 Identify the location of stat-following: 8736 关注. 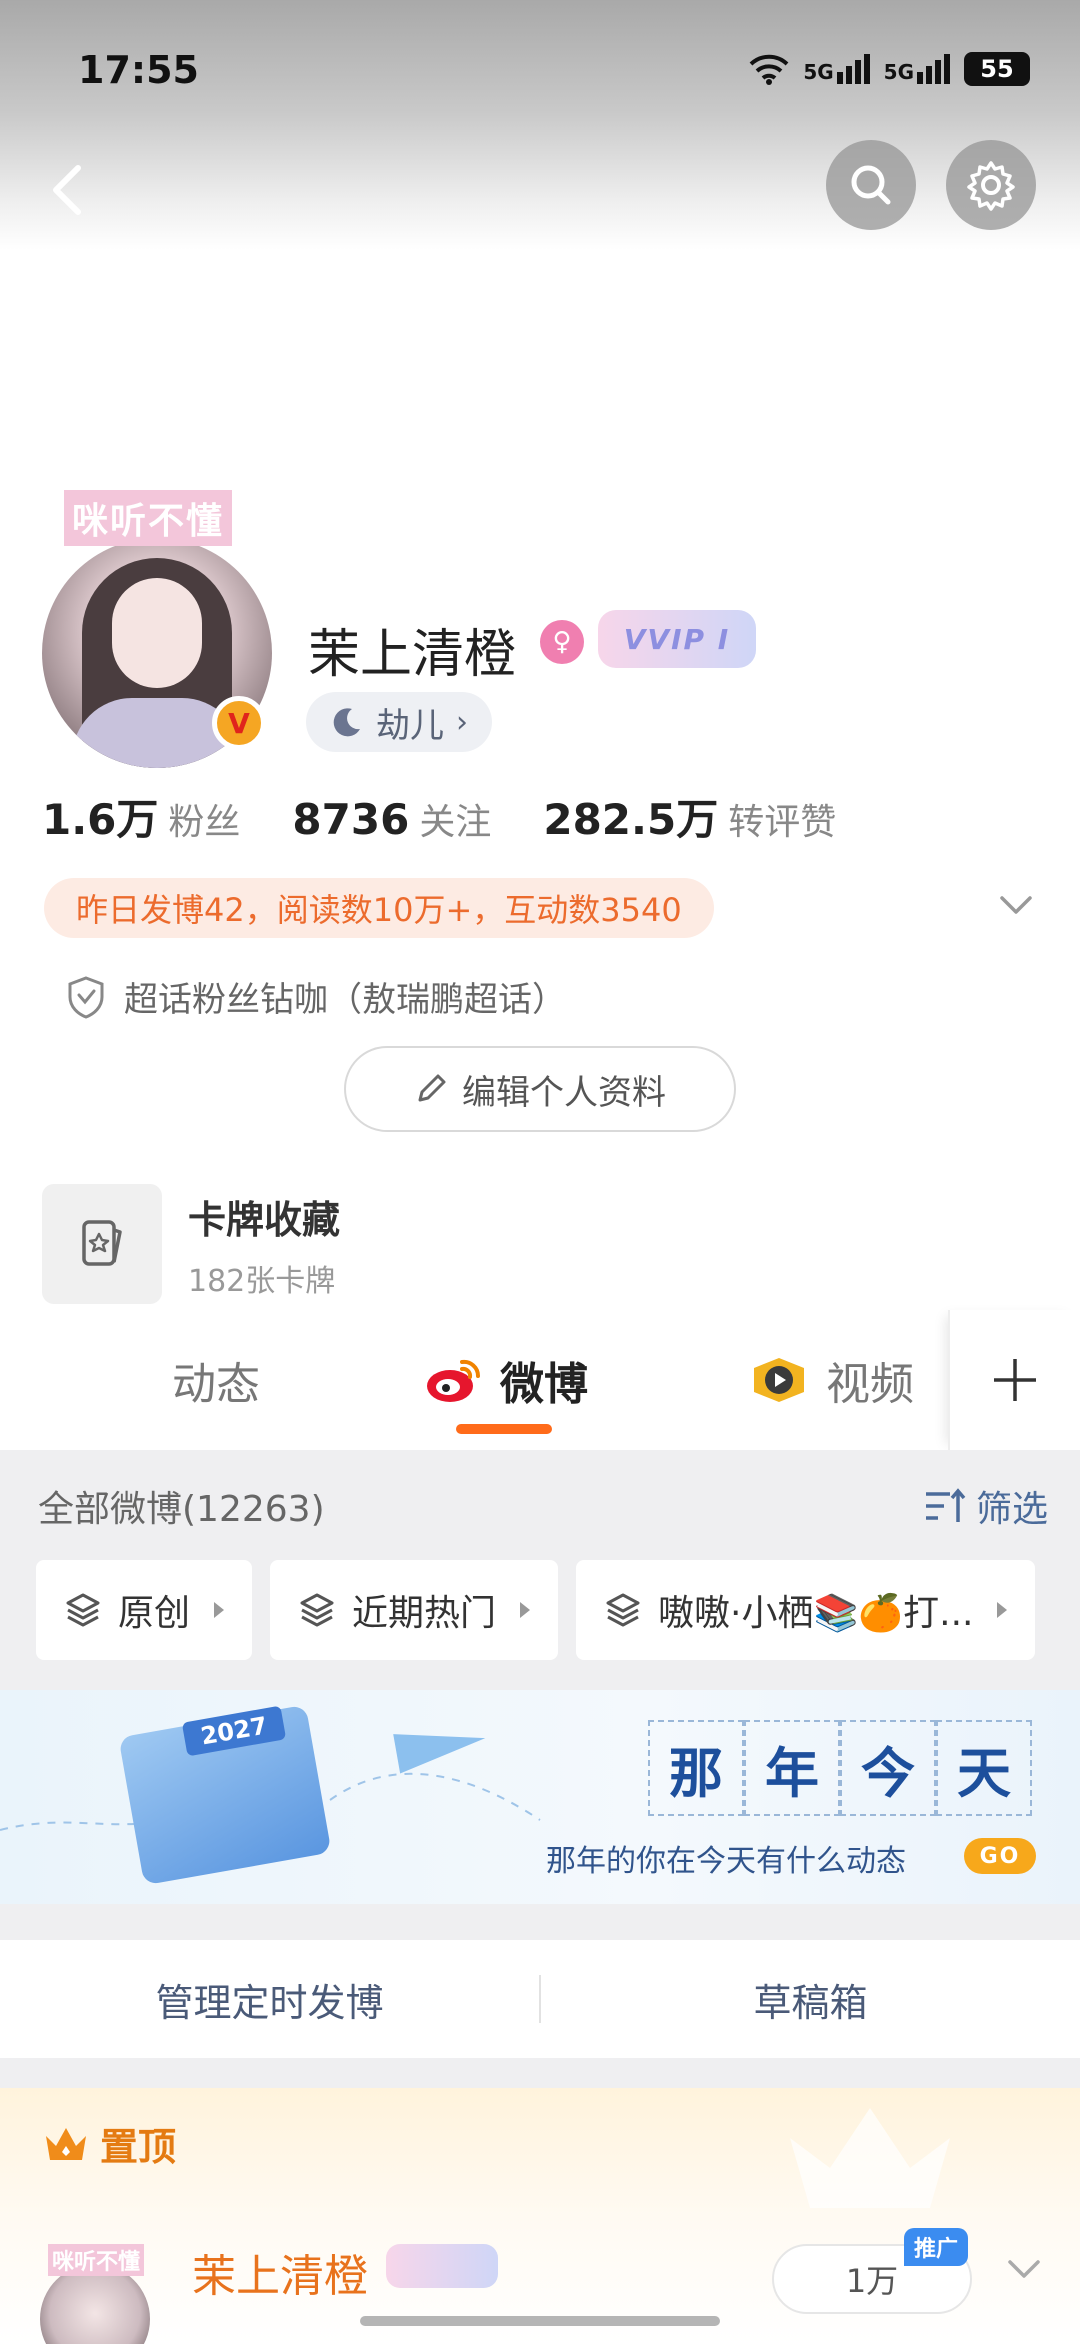
(391, 819).